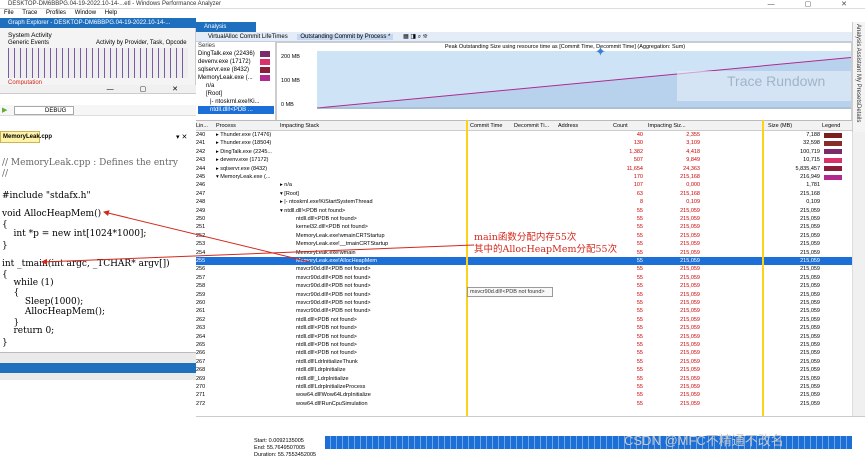 Image resolution: width=865 pixels, height=459 pixels. I want to click on series-item: DingTalk.exe (22436), so click(236, 54).